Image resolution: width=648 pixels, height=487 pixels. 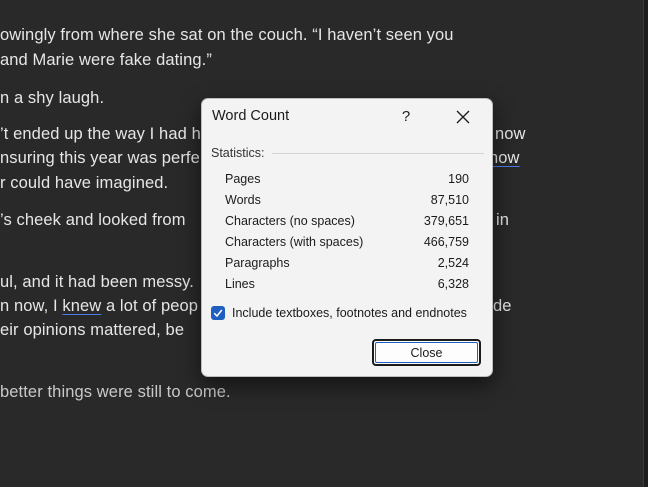 What do you see at coordinates (31, 306) in the screenshot?
I see `document-text: n now, I` at bounding box center [31, 306].